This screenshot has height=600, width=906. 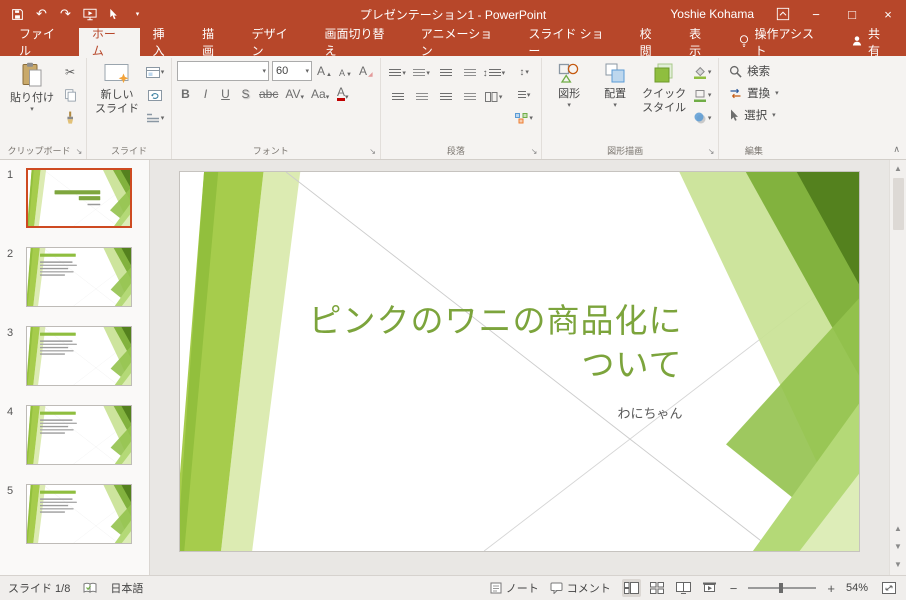 I want to click on slide-title-text: ピンクのワニの商品化に ついて, so click(x=495, y=342).